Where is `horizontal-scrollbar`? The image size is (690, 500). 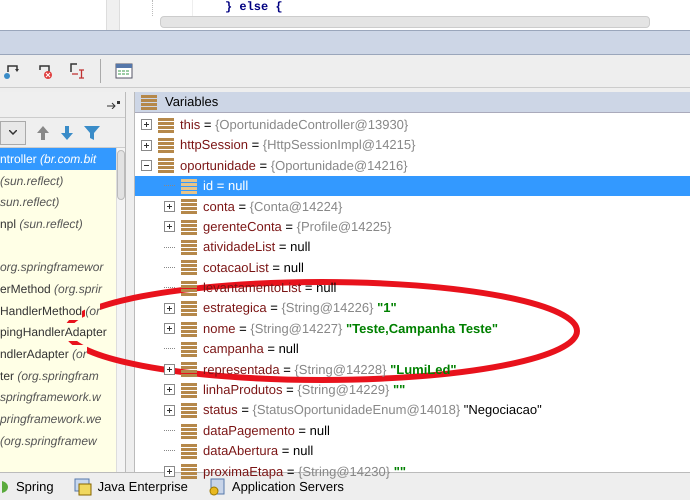 horizontal-scrollbar is located at coordinates (405, 22).